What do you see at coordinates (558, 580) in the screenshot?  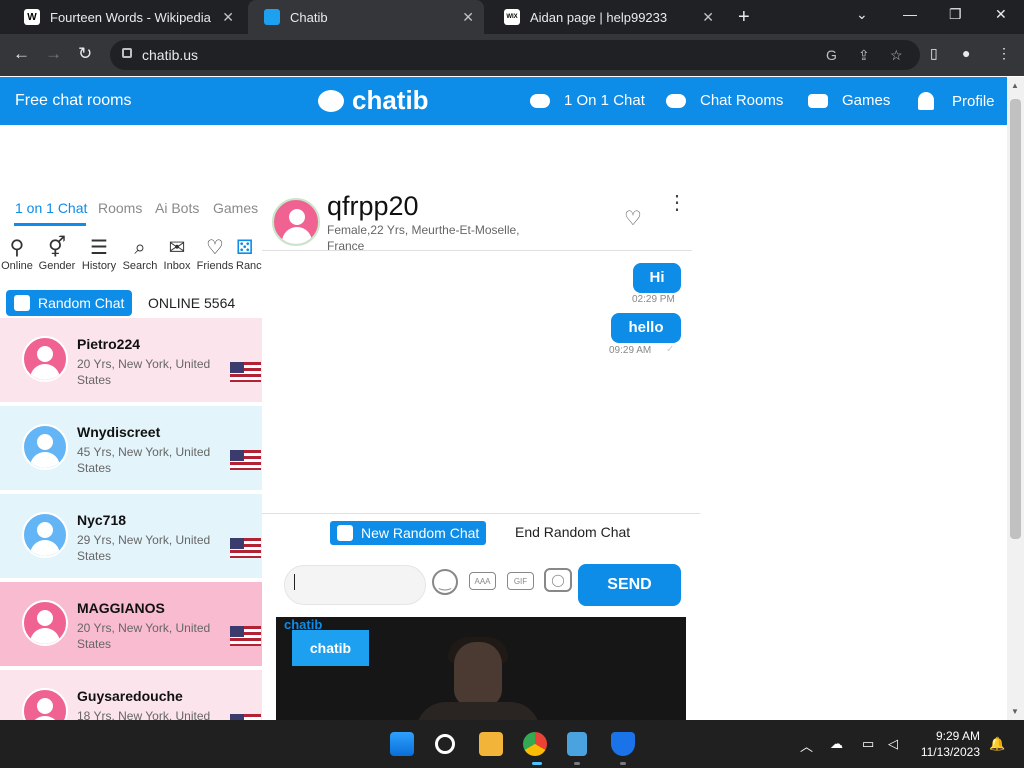 I see `camera-icon: ◯` at bounding box center [558, 580].